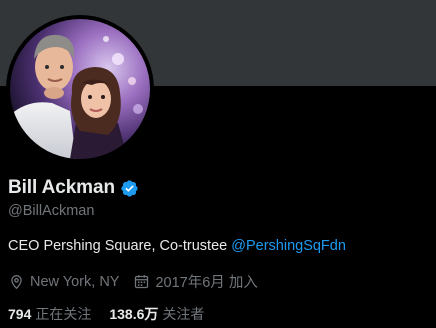 This screenshot has height=328, width=436. I want to click on profile-location: New York, NY, so click(63, 281).